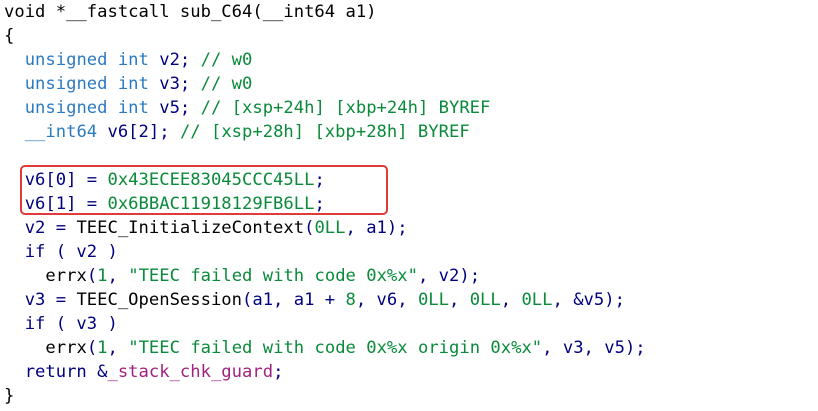 The width and height of the screenshot is (818, 411). Describe the element at coordinates (293, 300) in the screenshot. I see `code-token: (a1, a1 +` at that location.